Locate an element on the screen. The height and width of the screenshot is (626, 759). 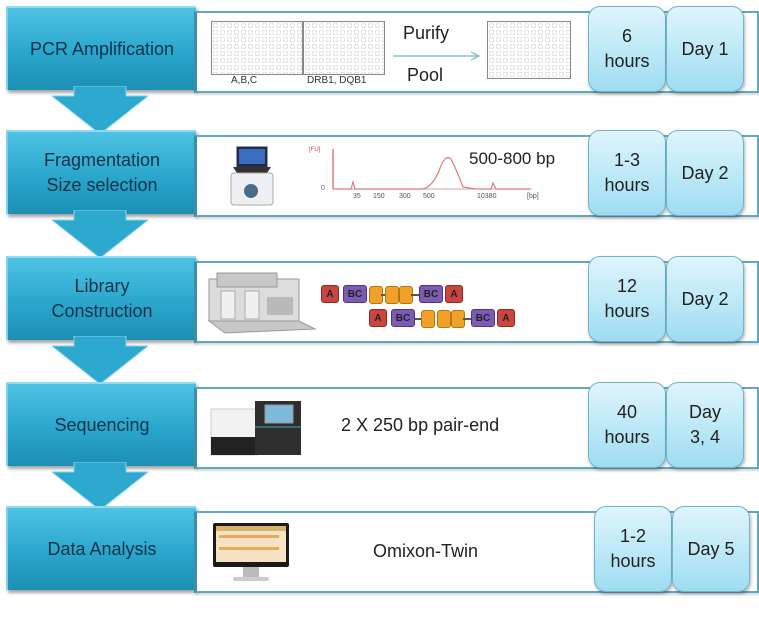
duration-pill: 1-3 hours is located at coordinates (627, 173).